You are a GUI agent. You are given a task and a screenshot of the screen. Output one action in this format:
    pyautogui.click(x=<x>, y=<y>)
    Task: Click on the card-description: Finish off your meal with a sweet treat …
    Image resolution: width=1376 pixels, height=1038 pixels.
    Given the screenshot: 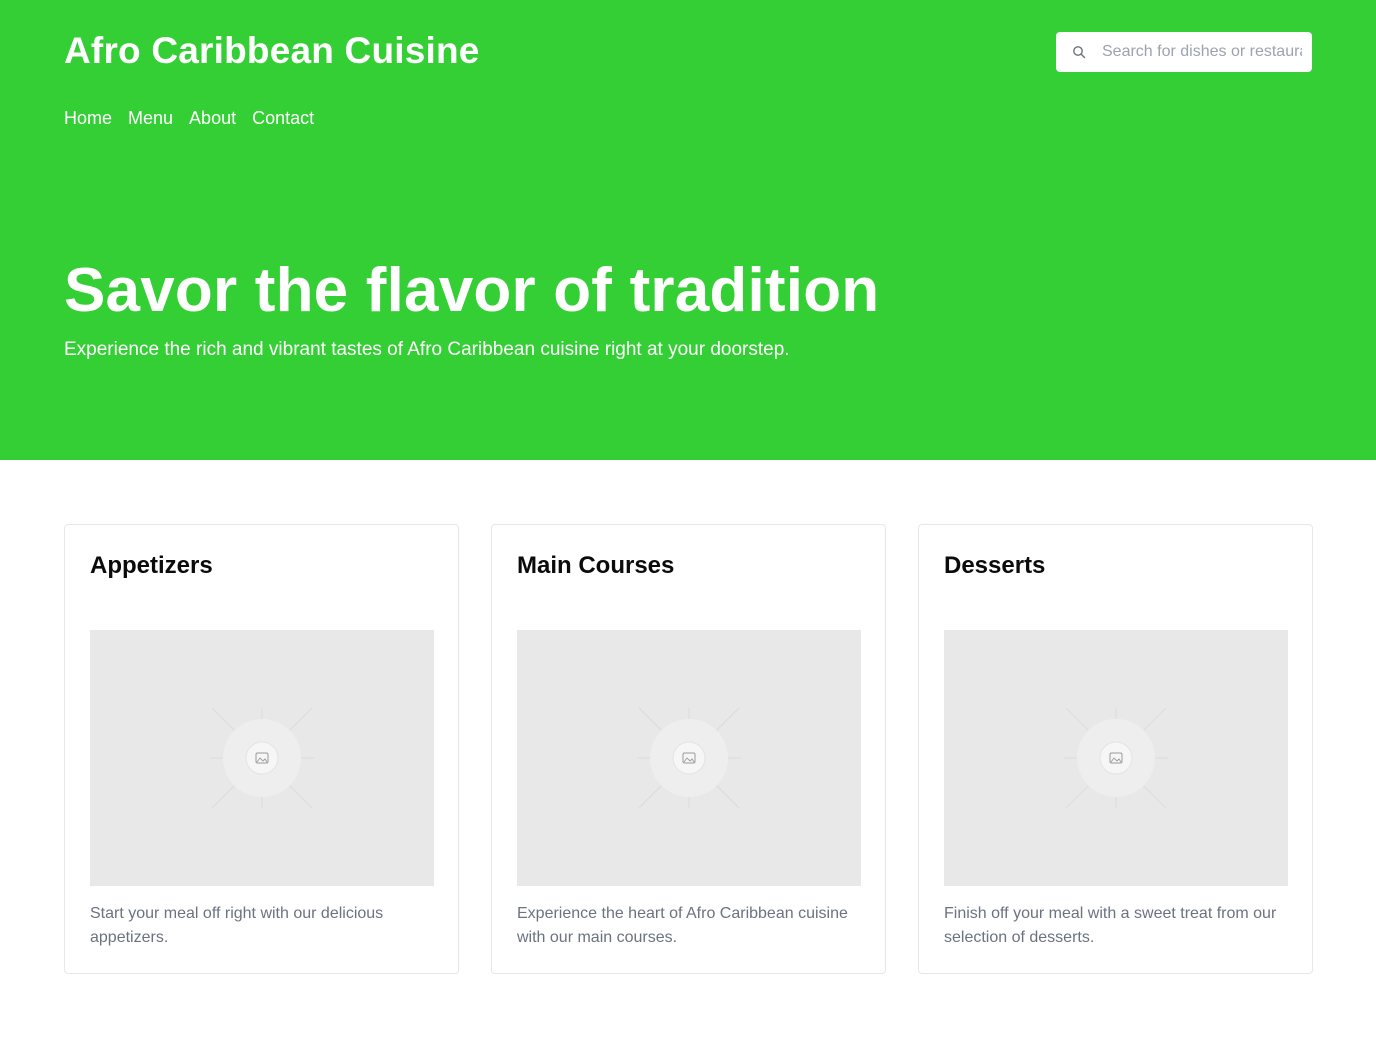 What is the action you would take?
    pyautogui.click(x=1110, y=925)
    